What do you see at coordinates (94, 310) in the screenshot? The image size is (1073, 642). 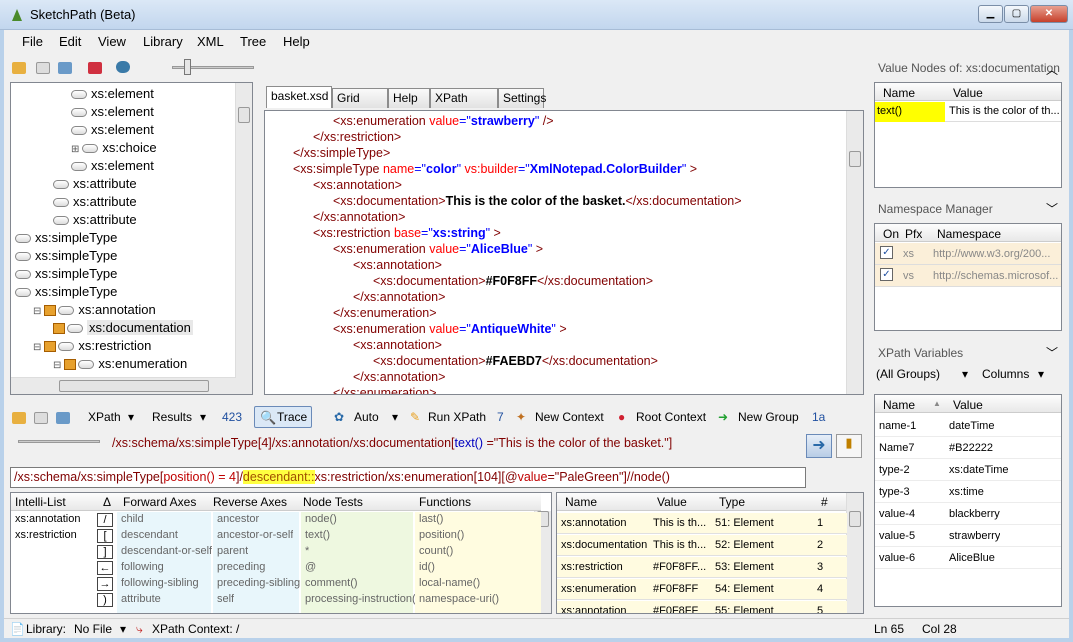 I see `tree-node: ⊟ xs:annotation` at bounding box center [94, 310].